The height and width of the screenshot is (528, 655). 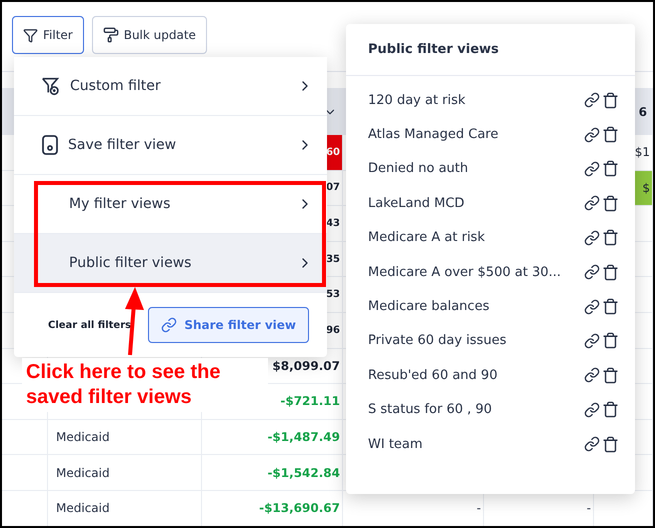 What do you see at coordinates (333, 223) in the screenshot?
I see `amount-text: 43` at bounding box center [333, 223].